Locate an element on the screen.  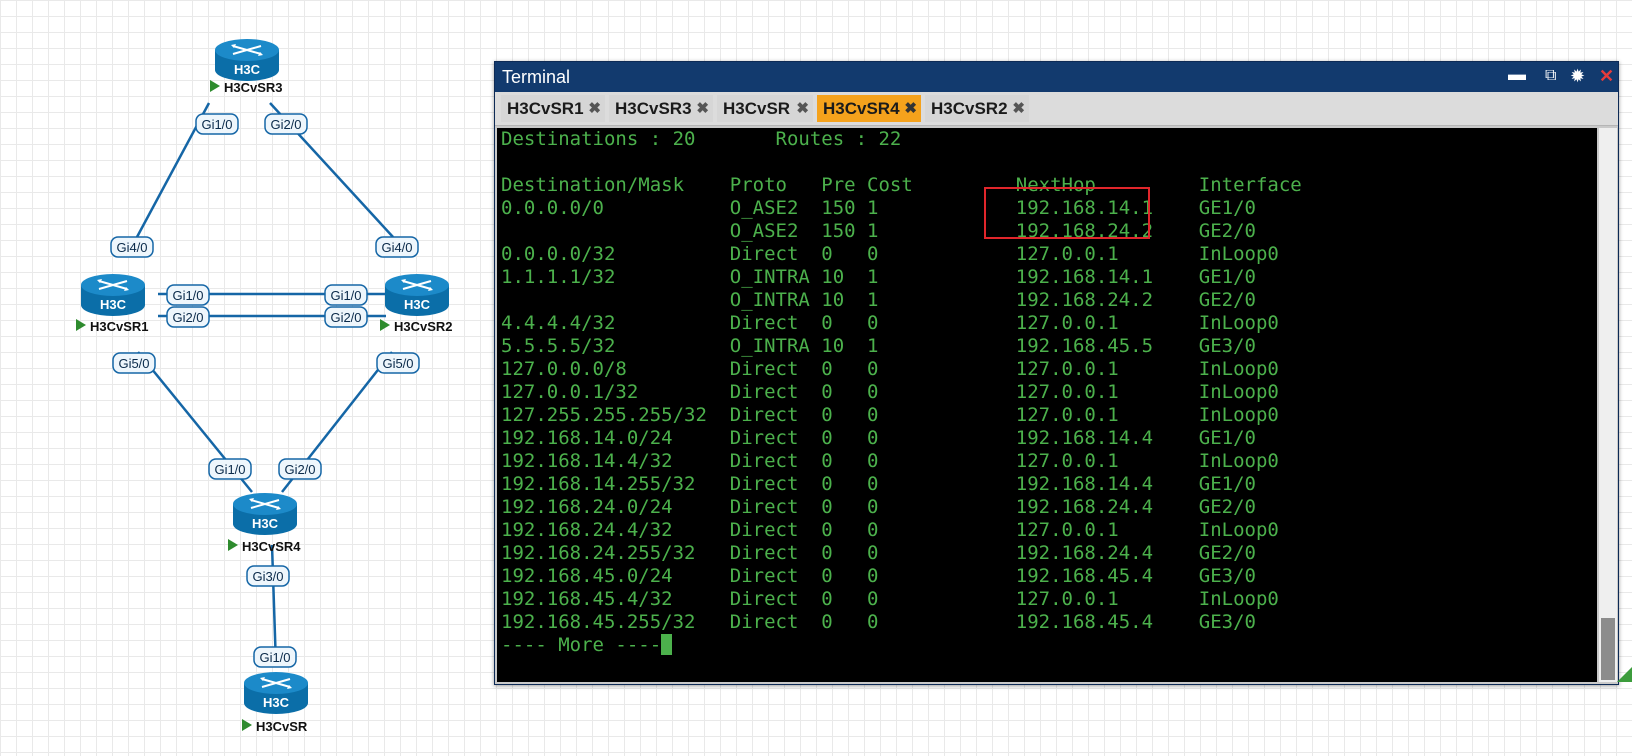
if-sr4-gi1: Gi1/0 is located at coordinates (230, 469).